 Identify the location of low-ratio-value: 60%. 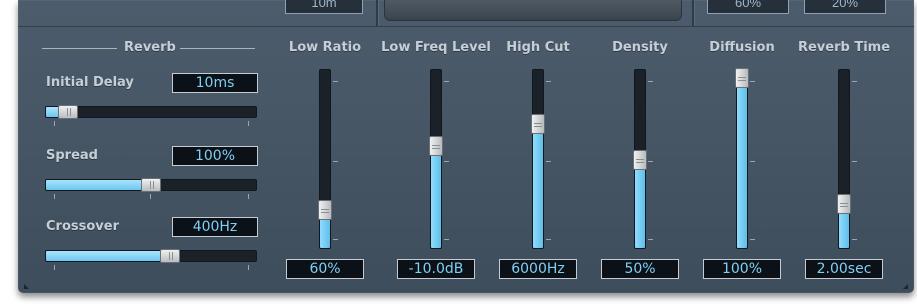
(325, 269).